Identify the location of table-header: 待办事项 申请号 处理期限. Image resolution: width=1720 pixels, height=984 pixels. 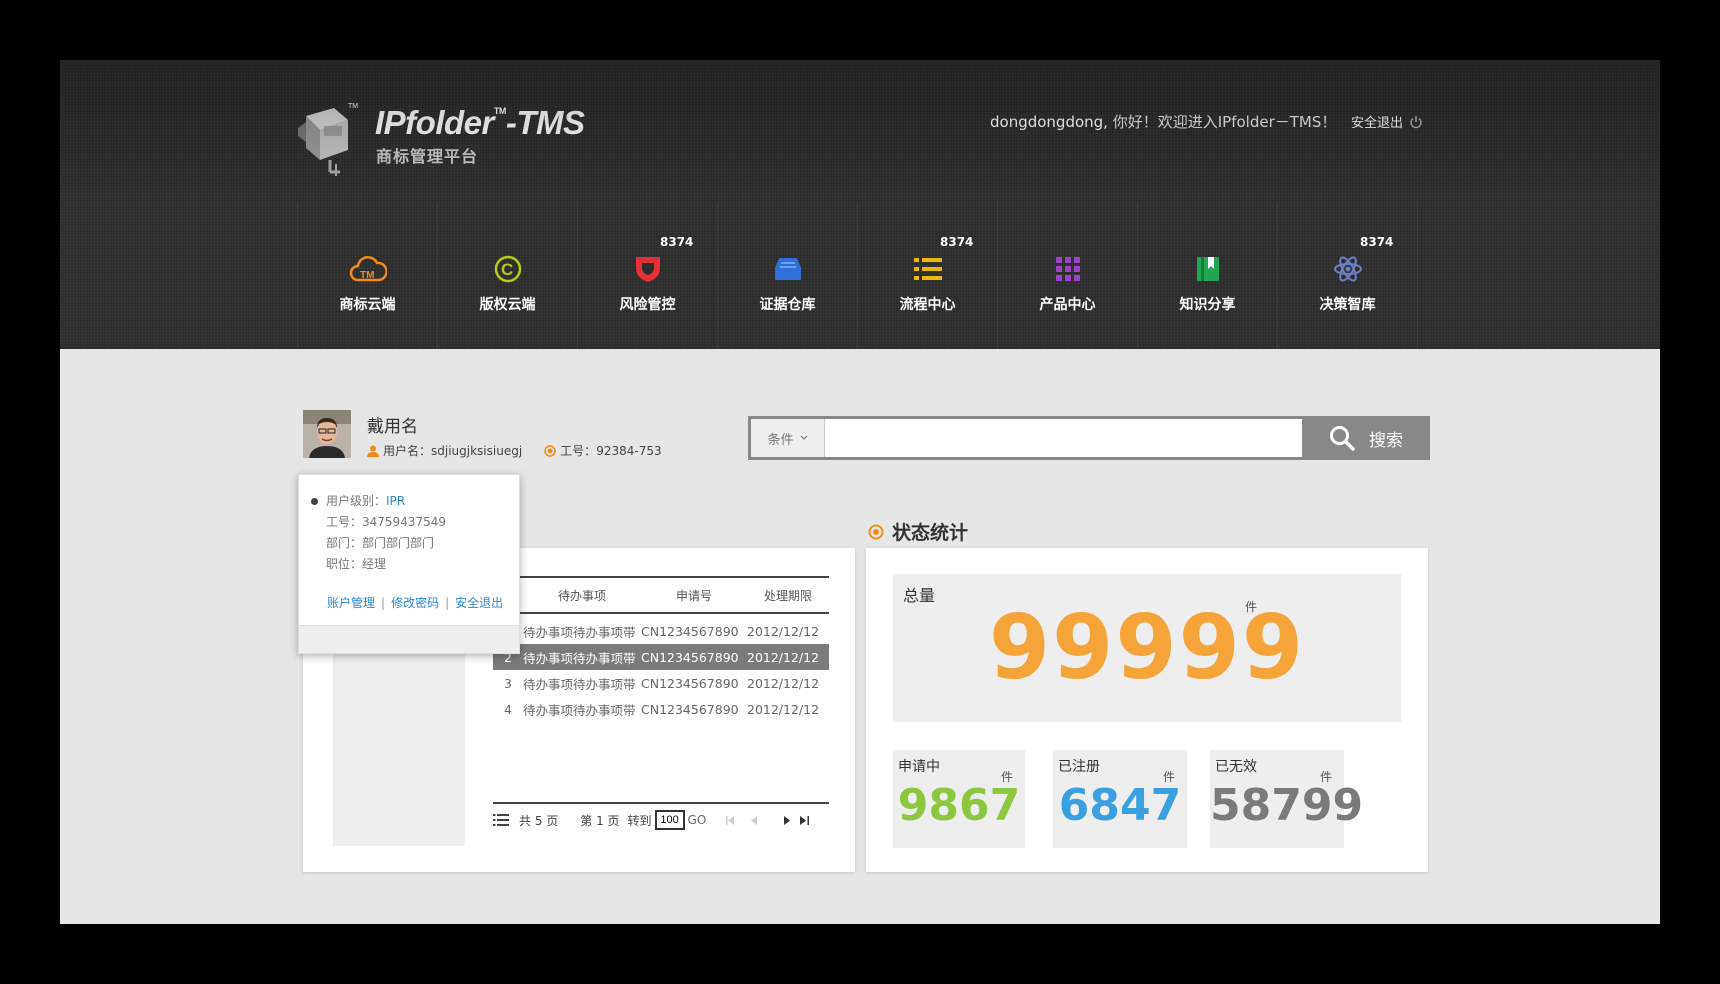
(661, 595).